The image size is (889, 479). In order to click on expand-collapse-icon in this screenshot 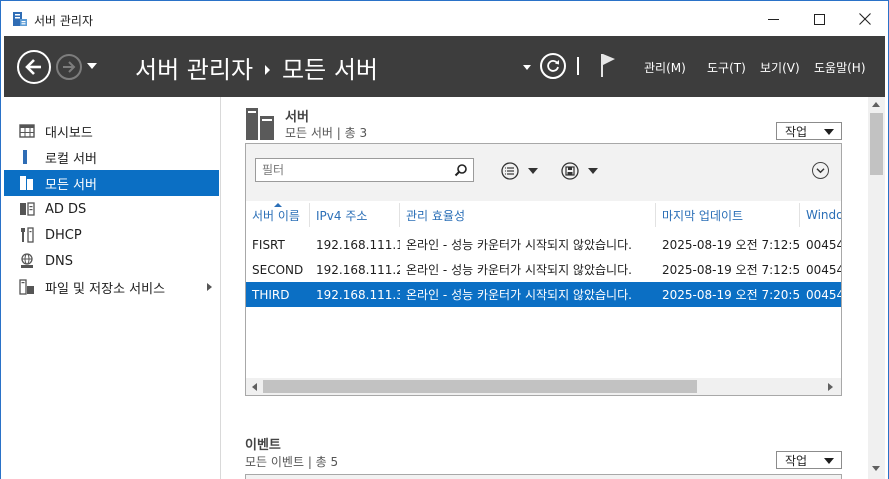, I will do `click(820, 170)`.